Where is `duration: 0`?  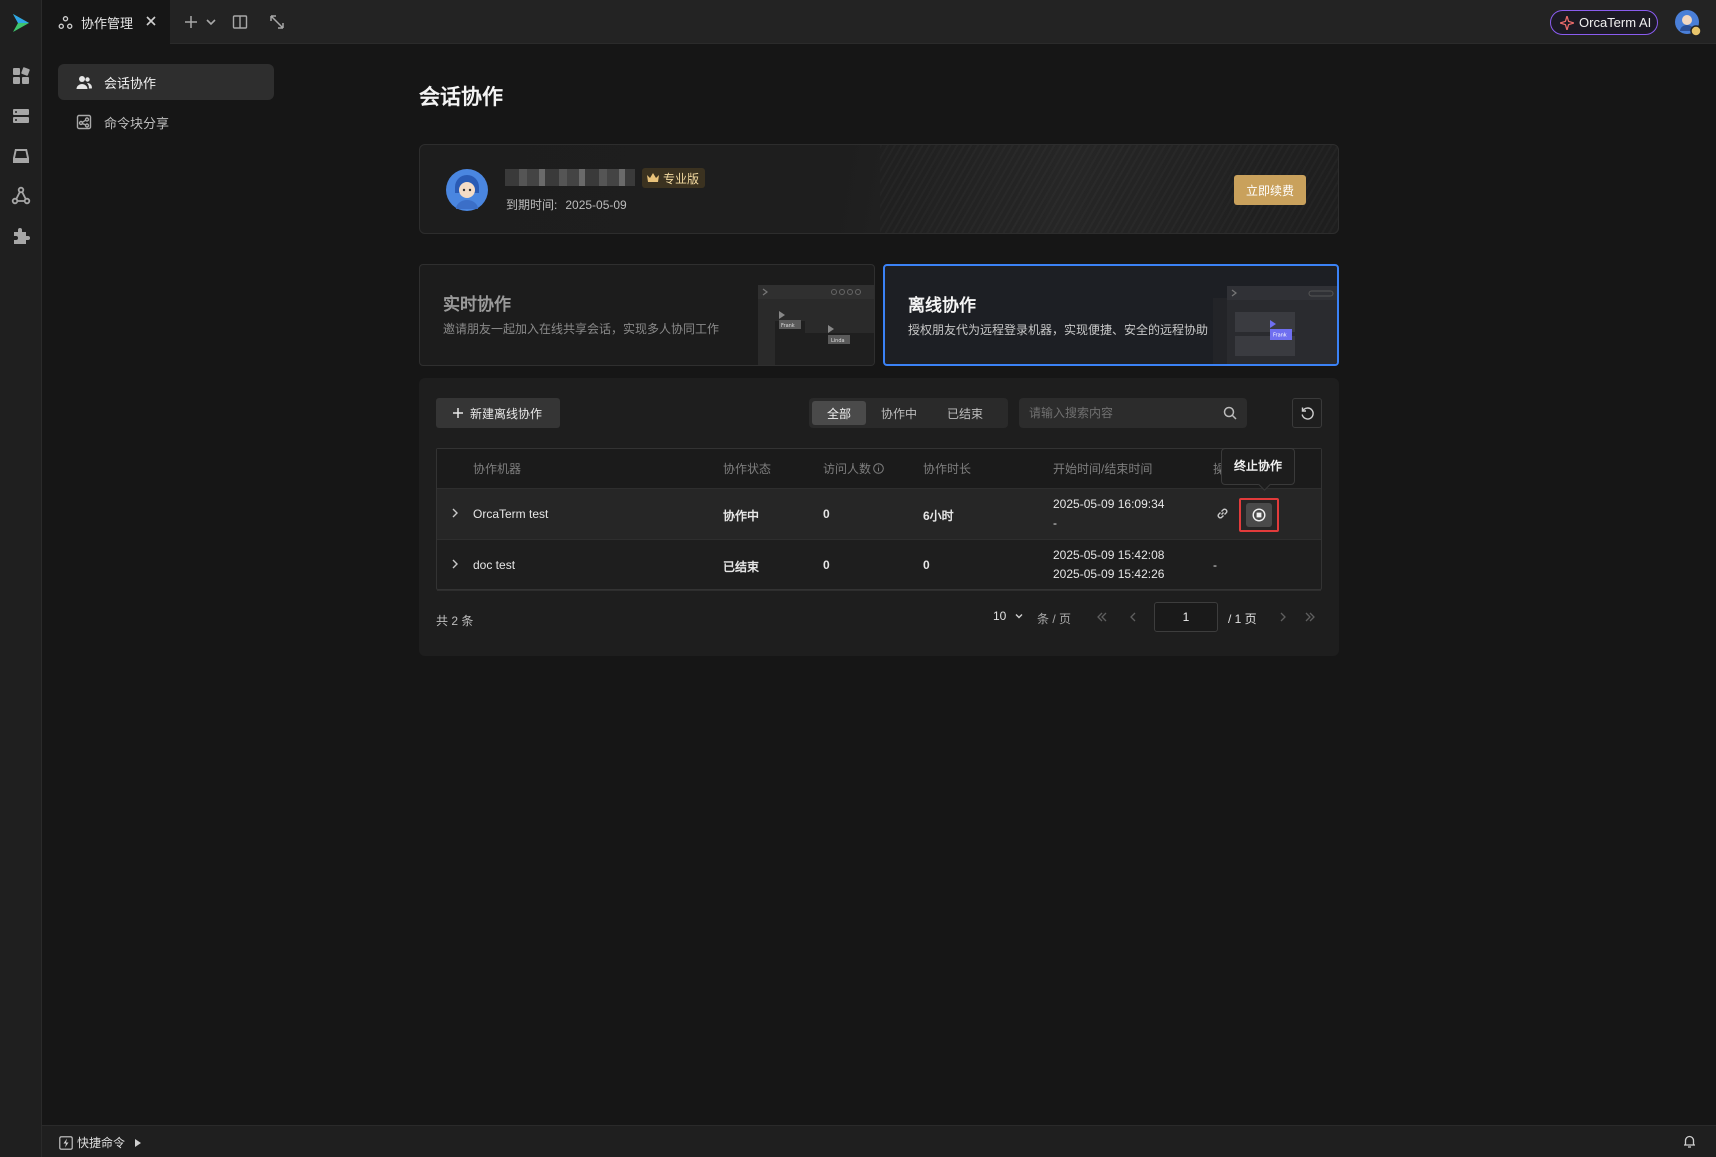 duration: 0 is located at coordinates (926, 565).